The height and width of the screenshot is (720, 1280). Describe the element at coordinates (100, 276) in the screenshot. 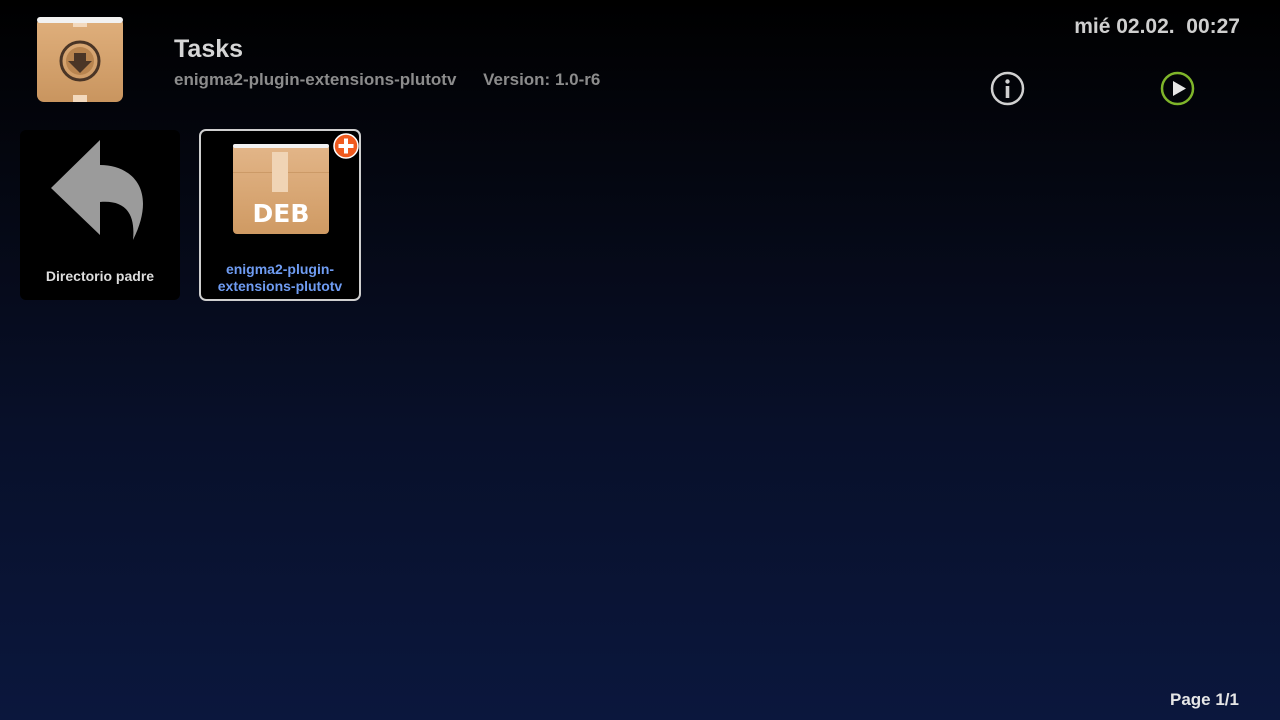

I see `tile-label: Directorio padre` at that location.